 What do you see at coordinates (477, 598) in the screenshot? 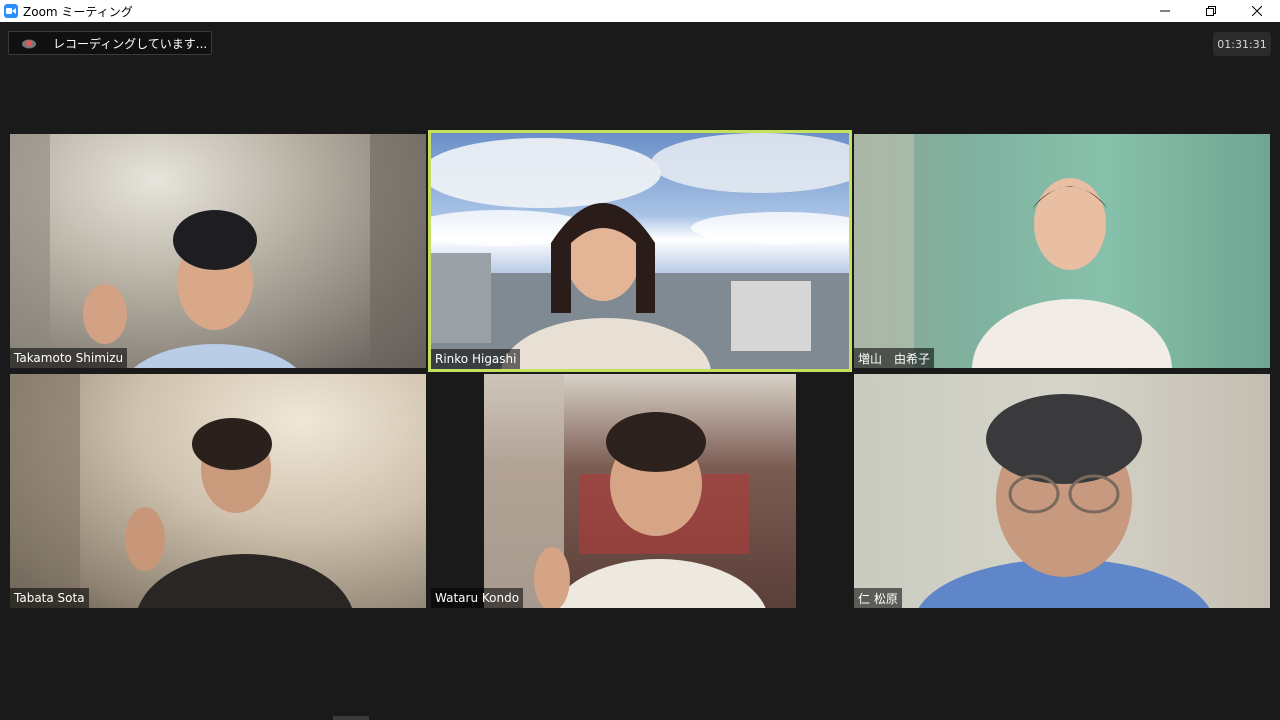
I see `participant-name-tag: Wataru Kondo` at bounding box center [477, 598].